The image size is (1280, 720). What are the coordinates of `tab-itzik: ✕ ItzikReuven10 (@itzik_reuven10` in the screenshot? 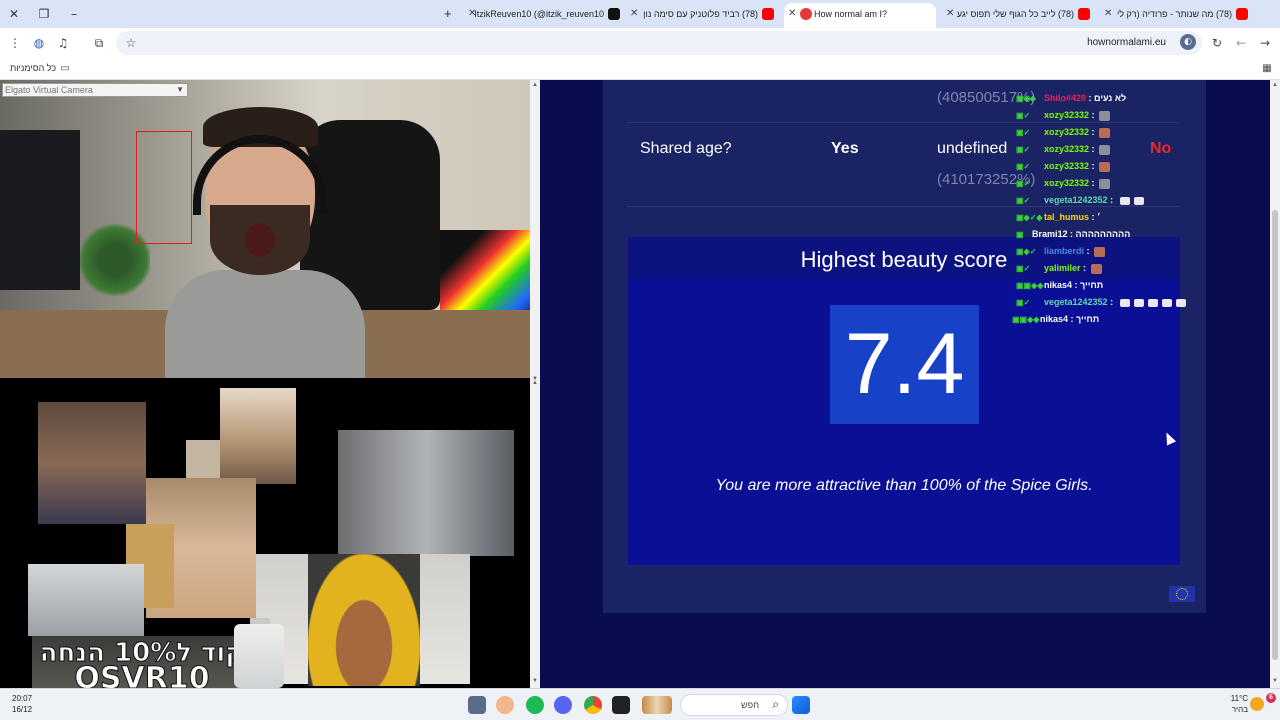 It's located at (544, 14).